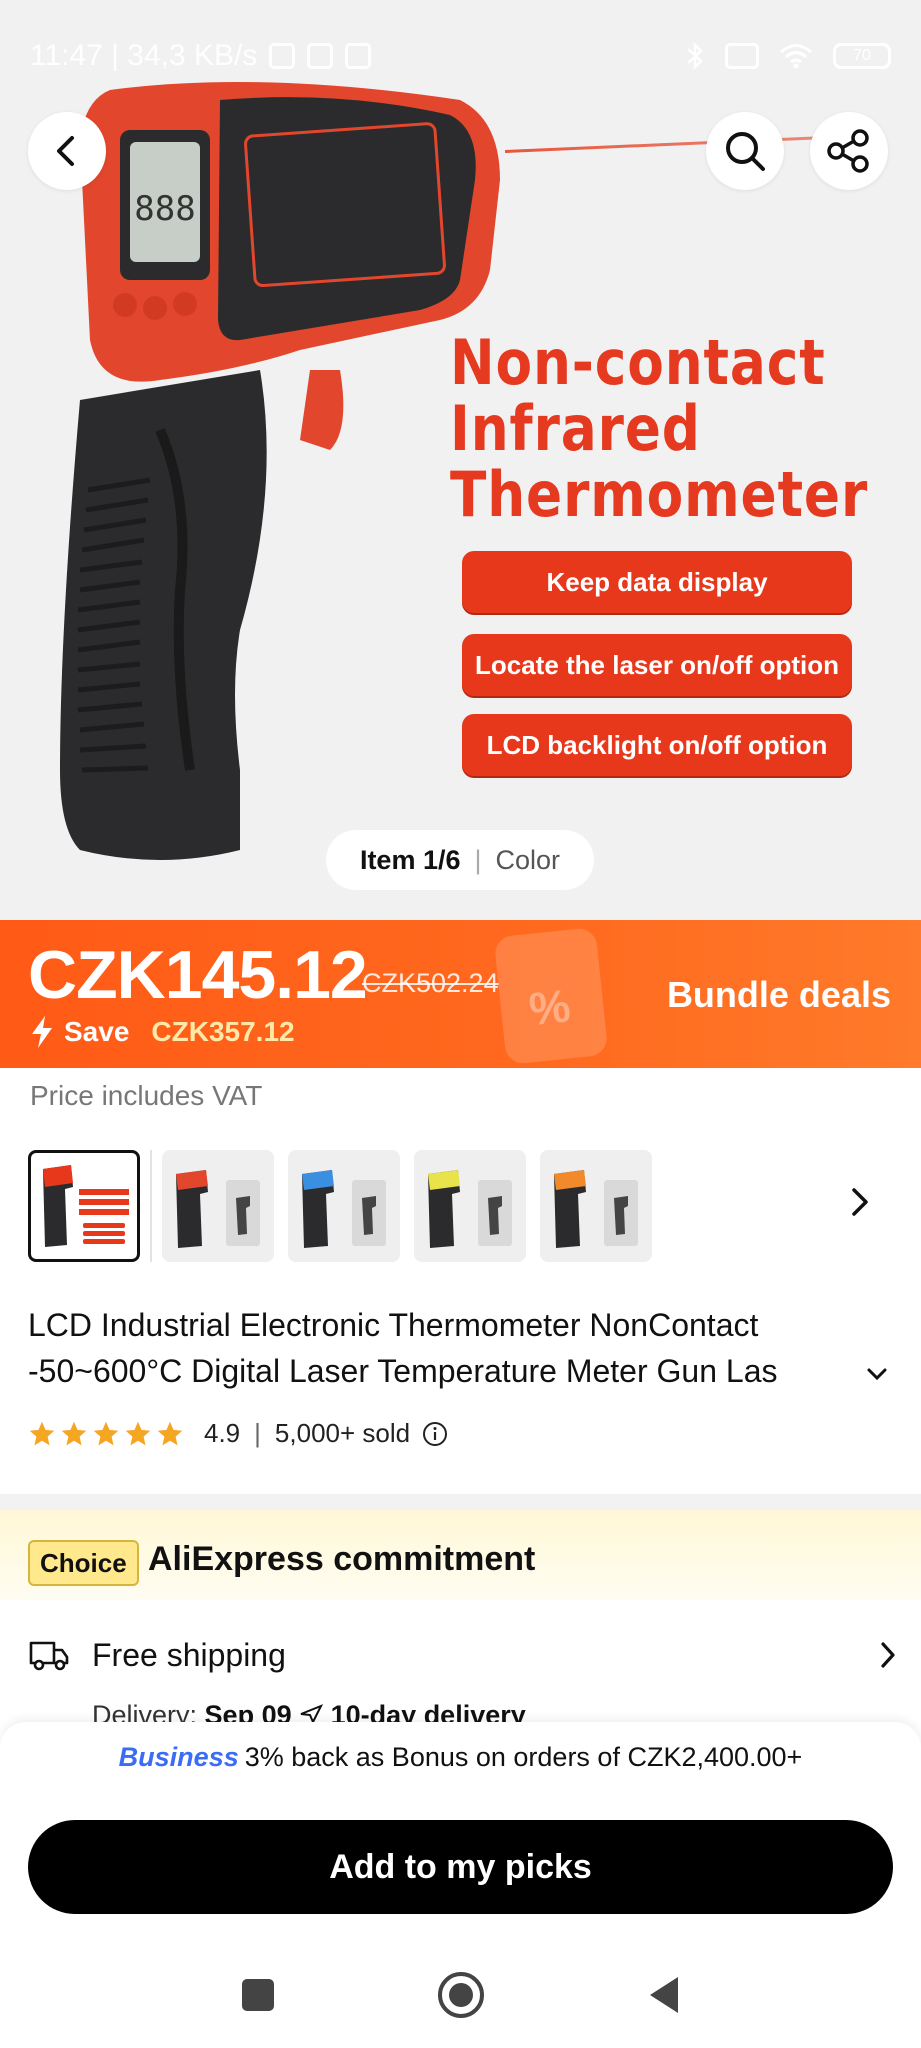  I want to click on color-label: Color, so click(528, 860).